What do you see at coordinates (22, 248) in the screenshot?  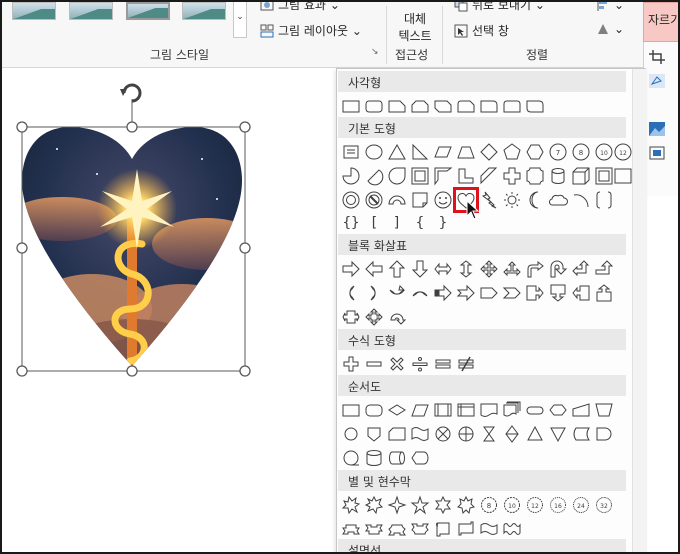 I see `resize-handle-w` at bounding box center [22, 248].